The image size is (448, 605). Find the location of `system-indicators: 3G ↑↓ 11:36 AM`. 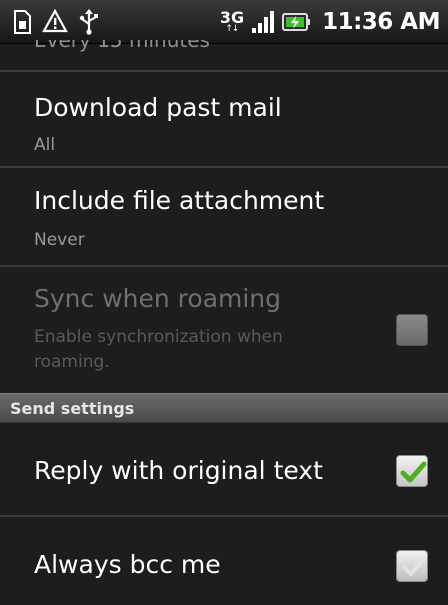

system-indicators: 3G ↑↓ 11:36 AM is located at coordinates (330, 22).